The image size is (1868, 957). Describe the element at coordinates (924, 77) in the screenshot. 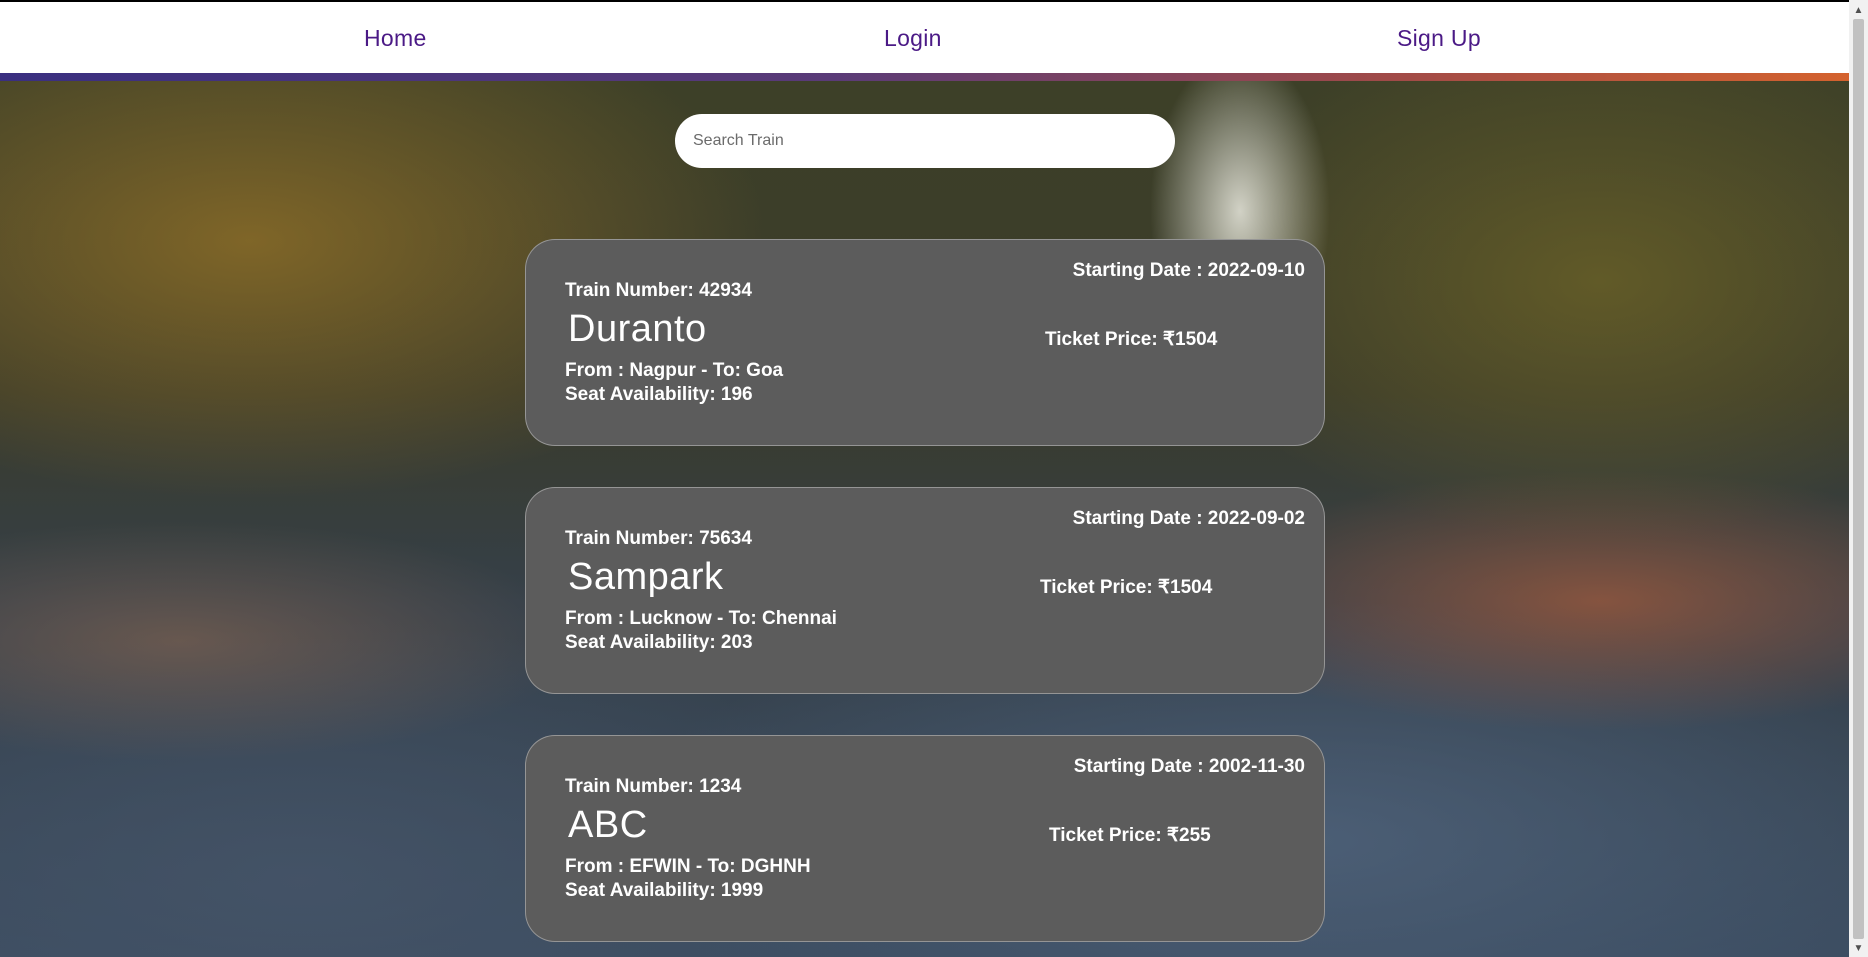

I see `accent-divider` at that location.